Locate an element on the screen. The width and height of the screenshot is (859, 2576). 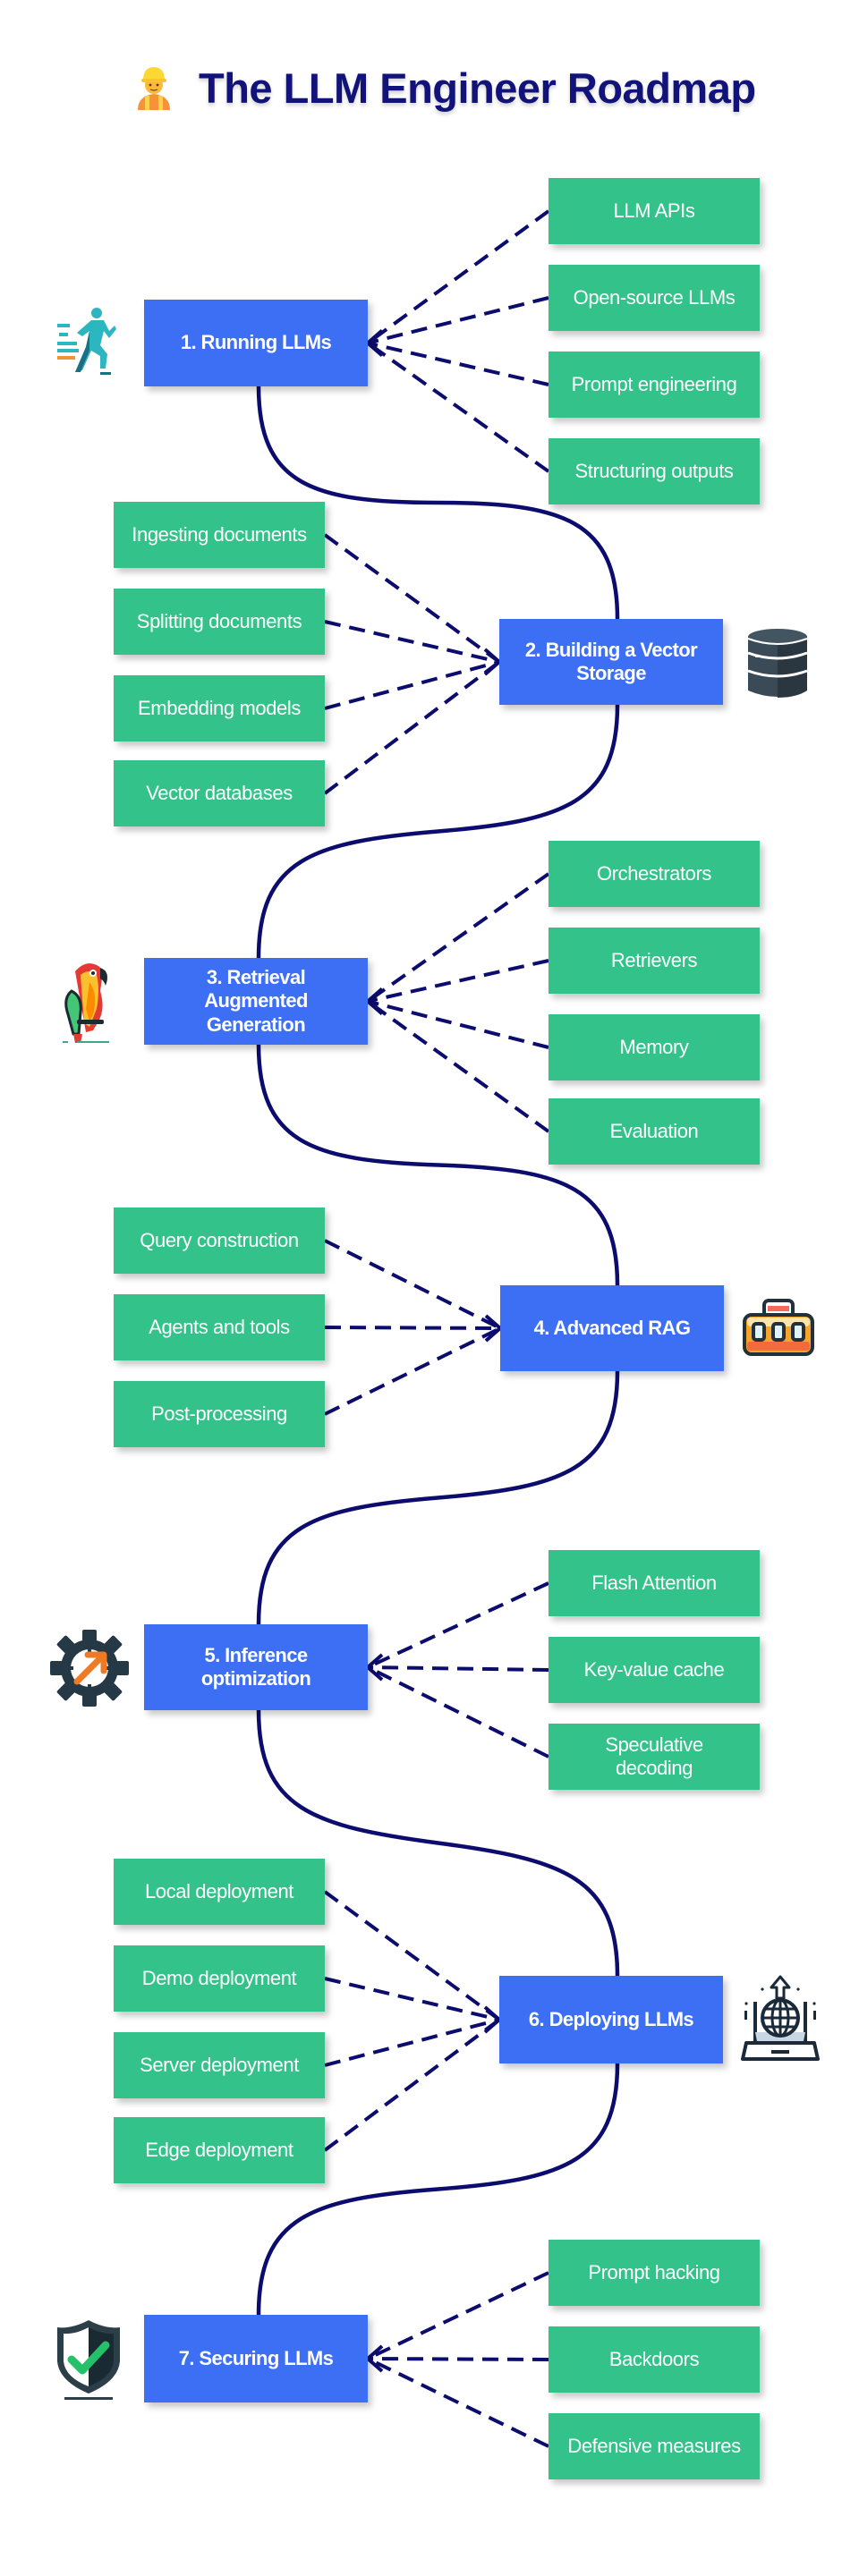
topic-label: Structuring outputs is located at coordinates (654, 470).